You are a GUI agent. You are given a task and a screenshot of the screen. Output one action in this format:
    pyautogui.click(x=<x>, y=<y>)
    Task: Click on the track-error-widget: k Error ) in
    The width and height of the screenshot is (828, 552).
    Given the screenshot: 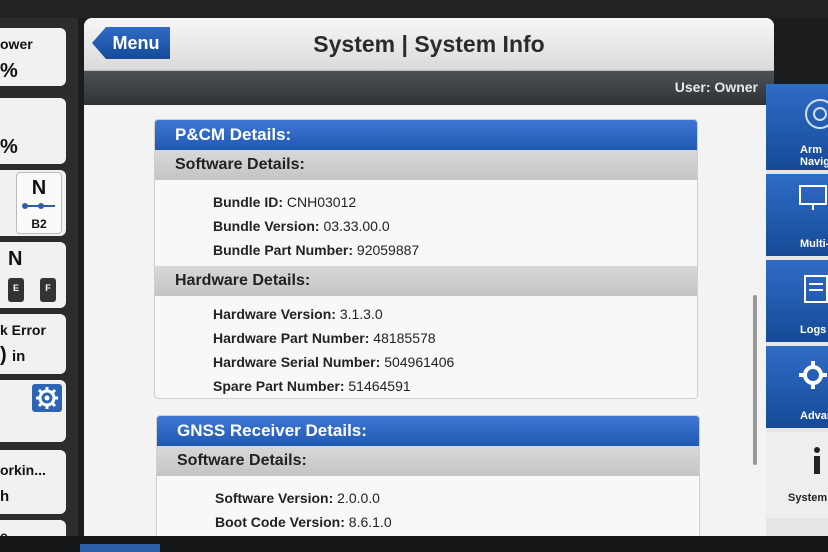 What is the action you would take?
    pyautogui.click(x=33, y=344)
    